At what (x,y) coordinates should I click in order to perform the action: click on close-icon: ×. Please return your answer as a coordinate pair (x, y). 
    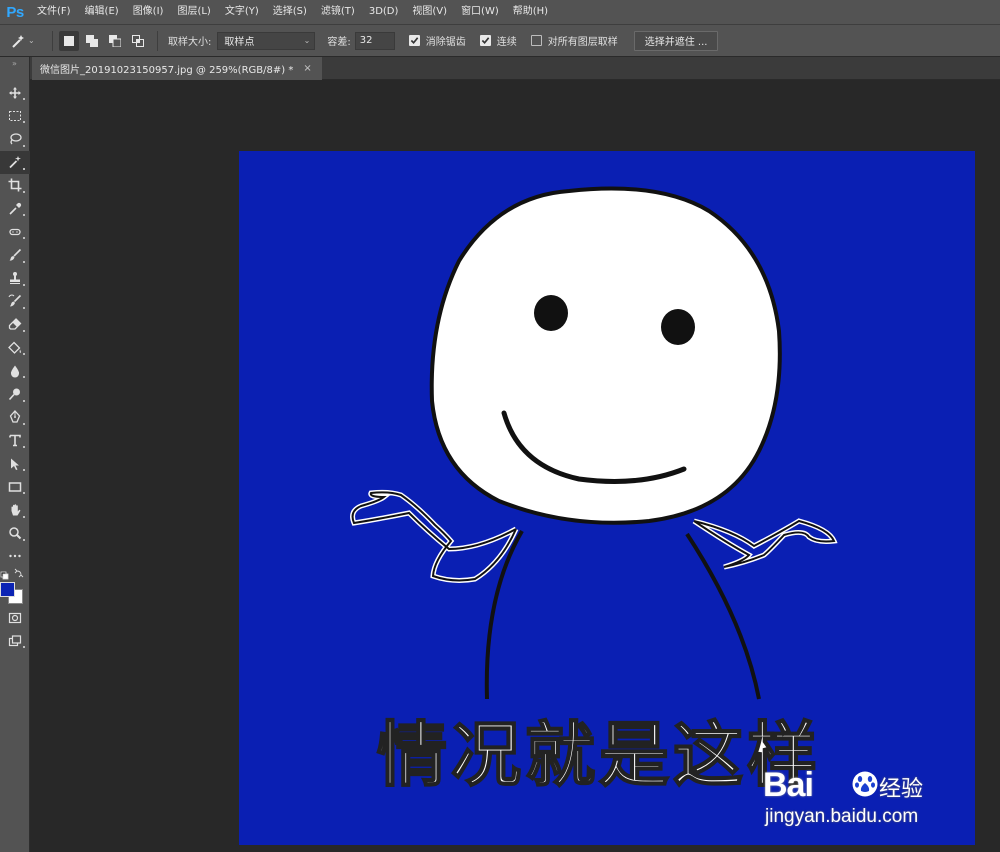
    Looking at the image, I should click on (307, 68).